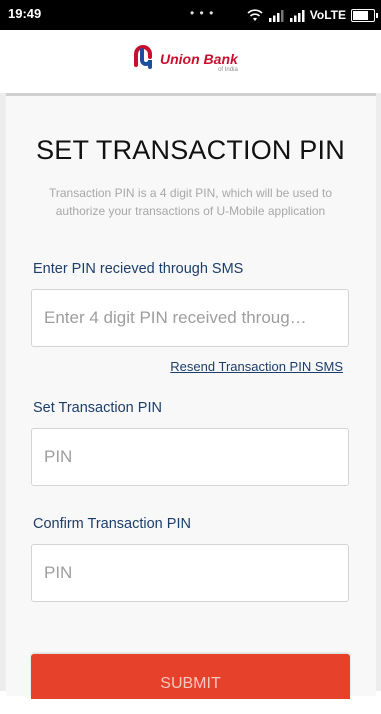 This screenshot has height=714, width=381. What do you see at coordinates (25, 13) in the screenshot?
I see `status-time: 19:49` at bounding box center [25, 13].